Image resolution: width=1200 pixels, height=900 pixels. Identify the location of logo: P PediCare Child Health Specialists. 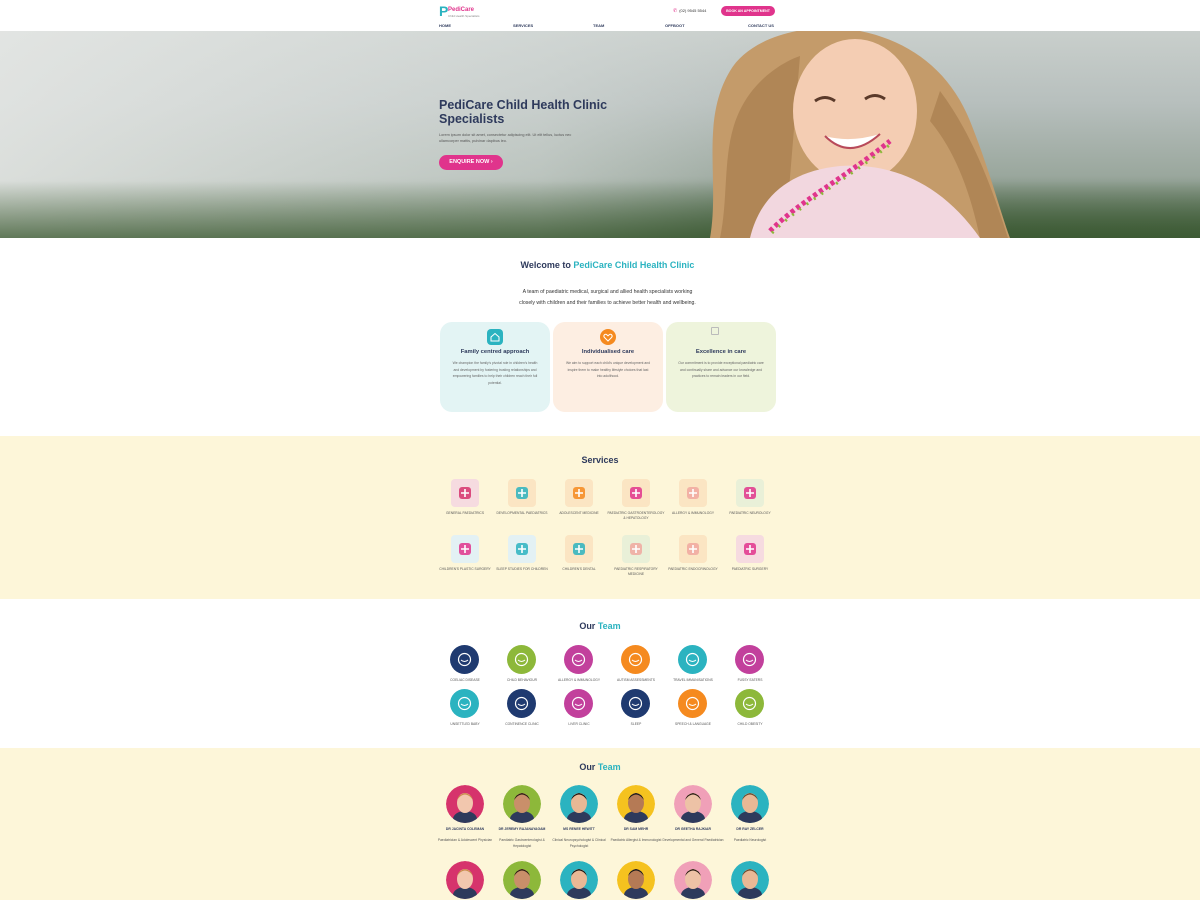
(459, 11).